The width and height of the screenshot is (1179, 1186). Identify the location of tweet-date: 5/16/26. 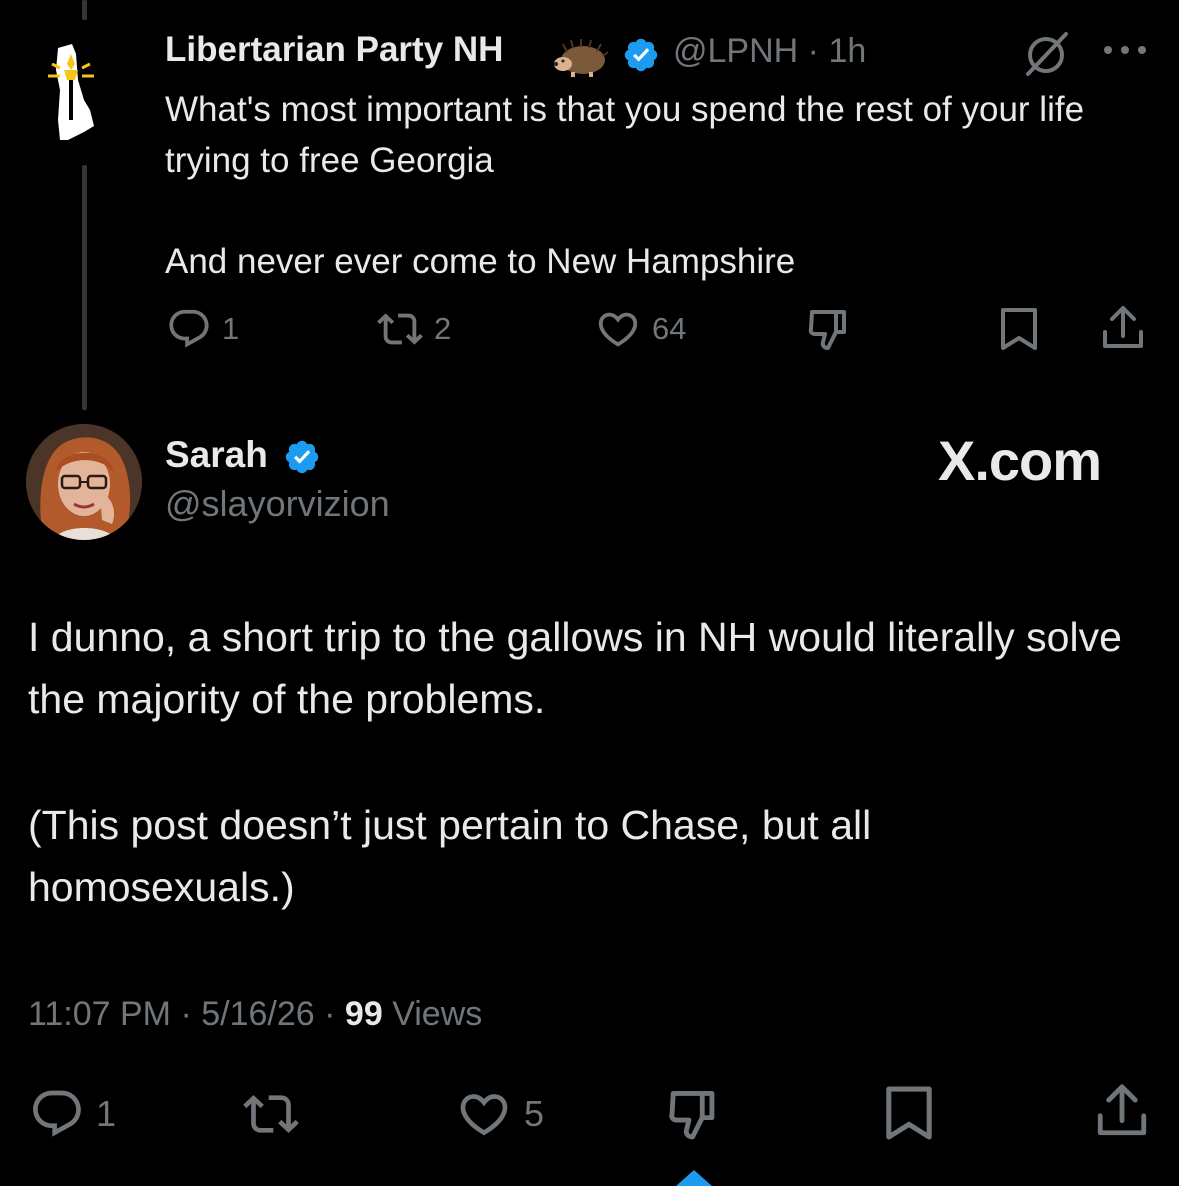
(257, 1014).